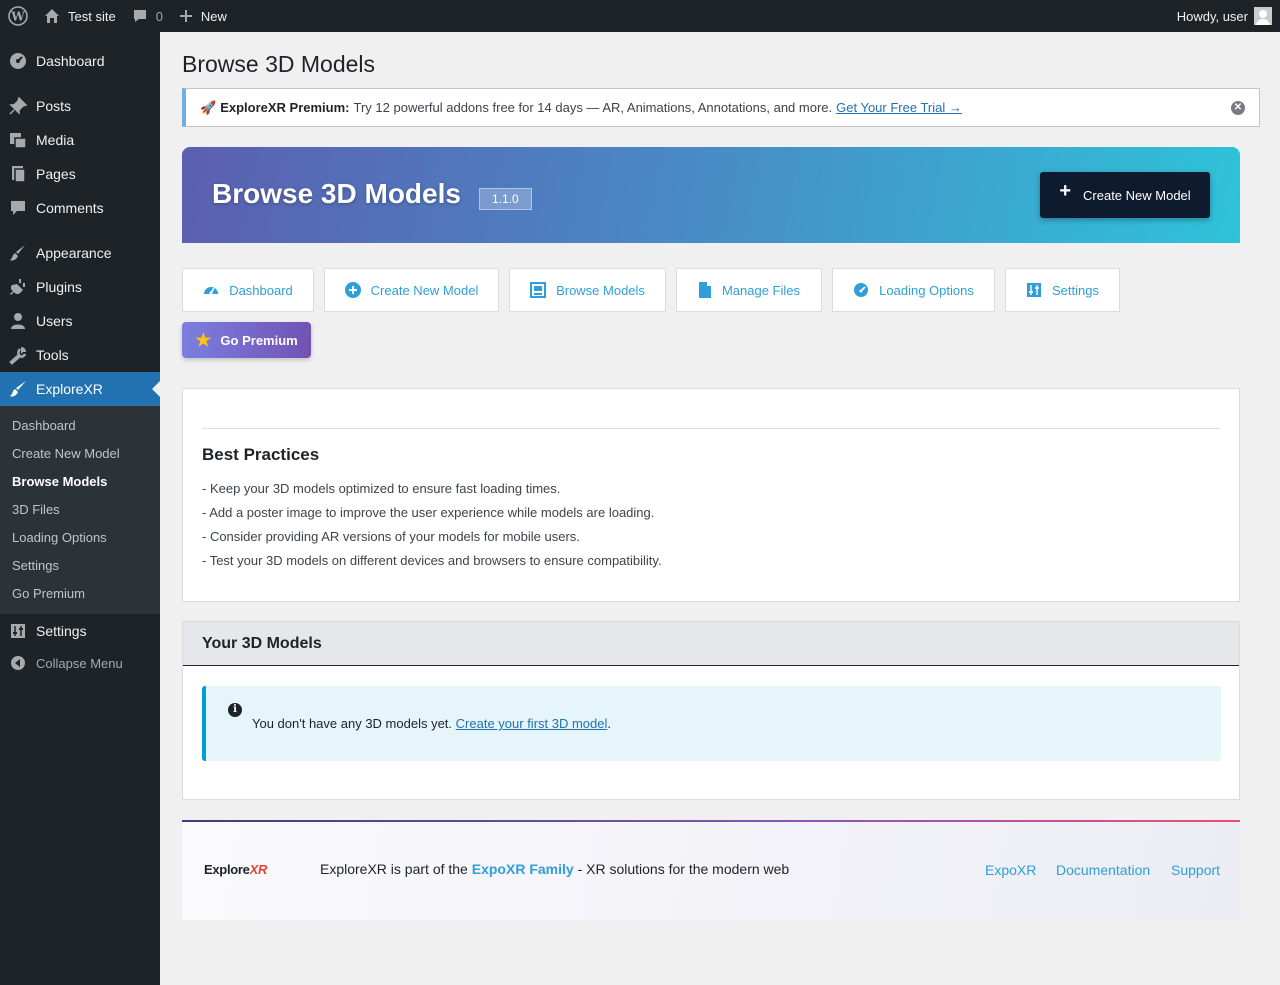 This screenshot has width=1280, height=985. Describe the element at coordinates (18, 321) in the screenshot. I see `user-icon` at that location.